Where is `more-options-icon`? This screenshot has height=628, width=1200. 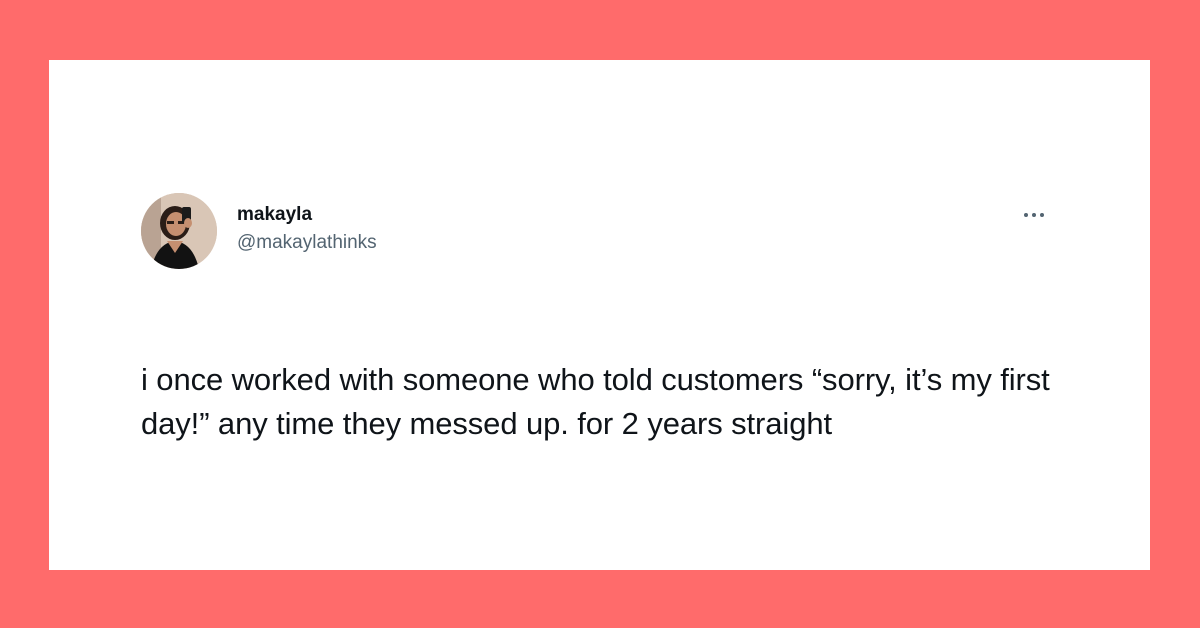
more-options-icon is located at coordinates (1034, 215).